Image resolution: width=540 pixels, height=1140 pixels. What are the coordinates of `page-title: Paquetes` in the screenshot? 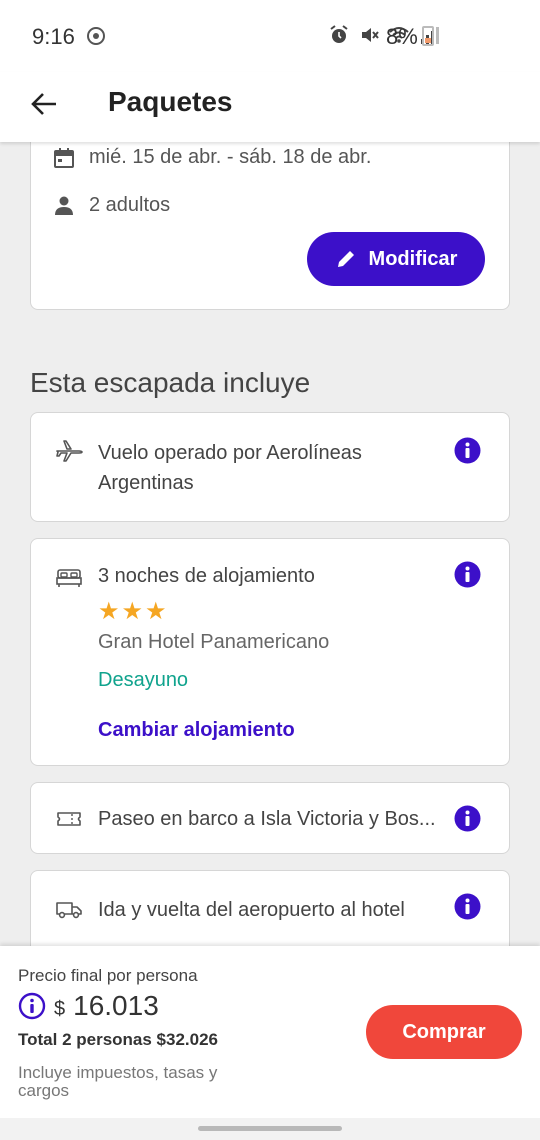 It's located at (170, 101).